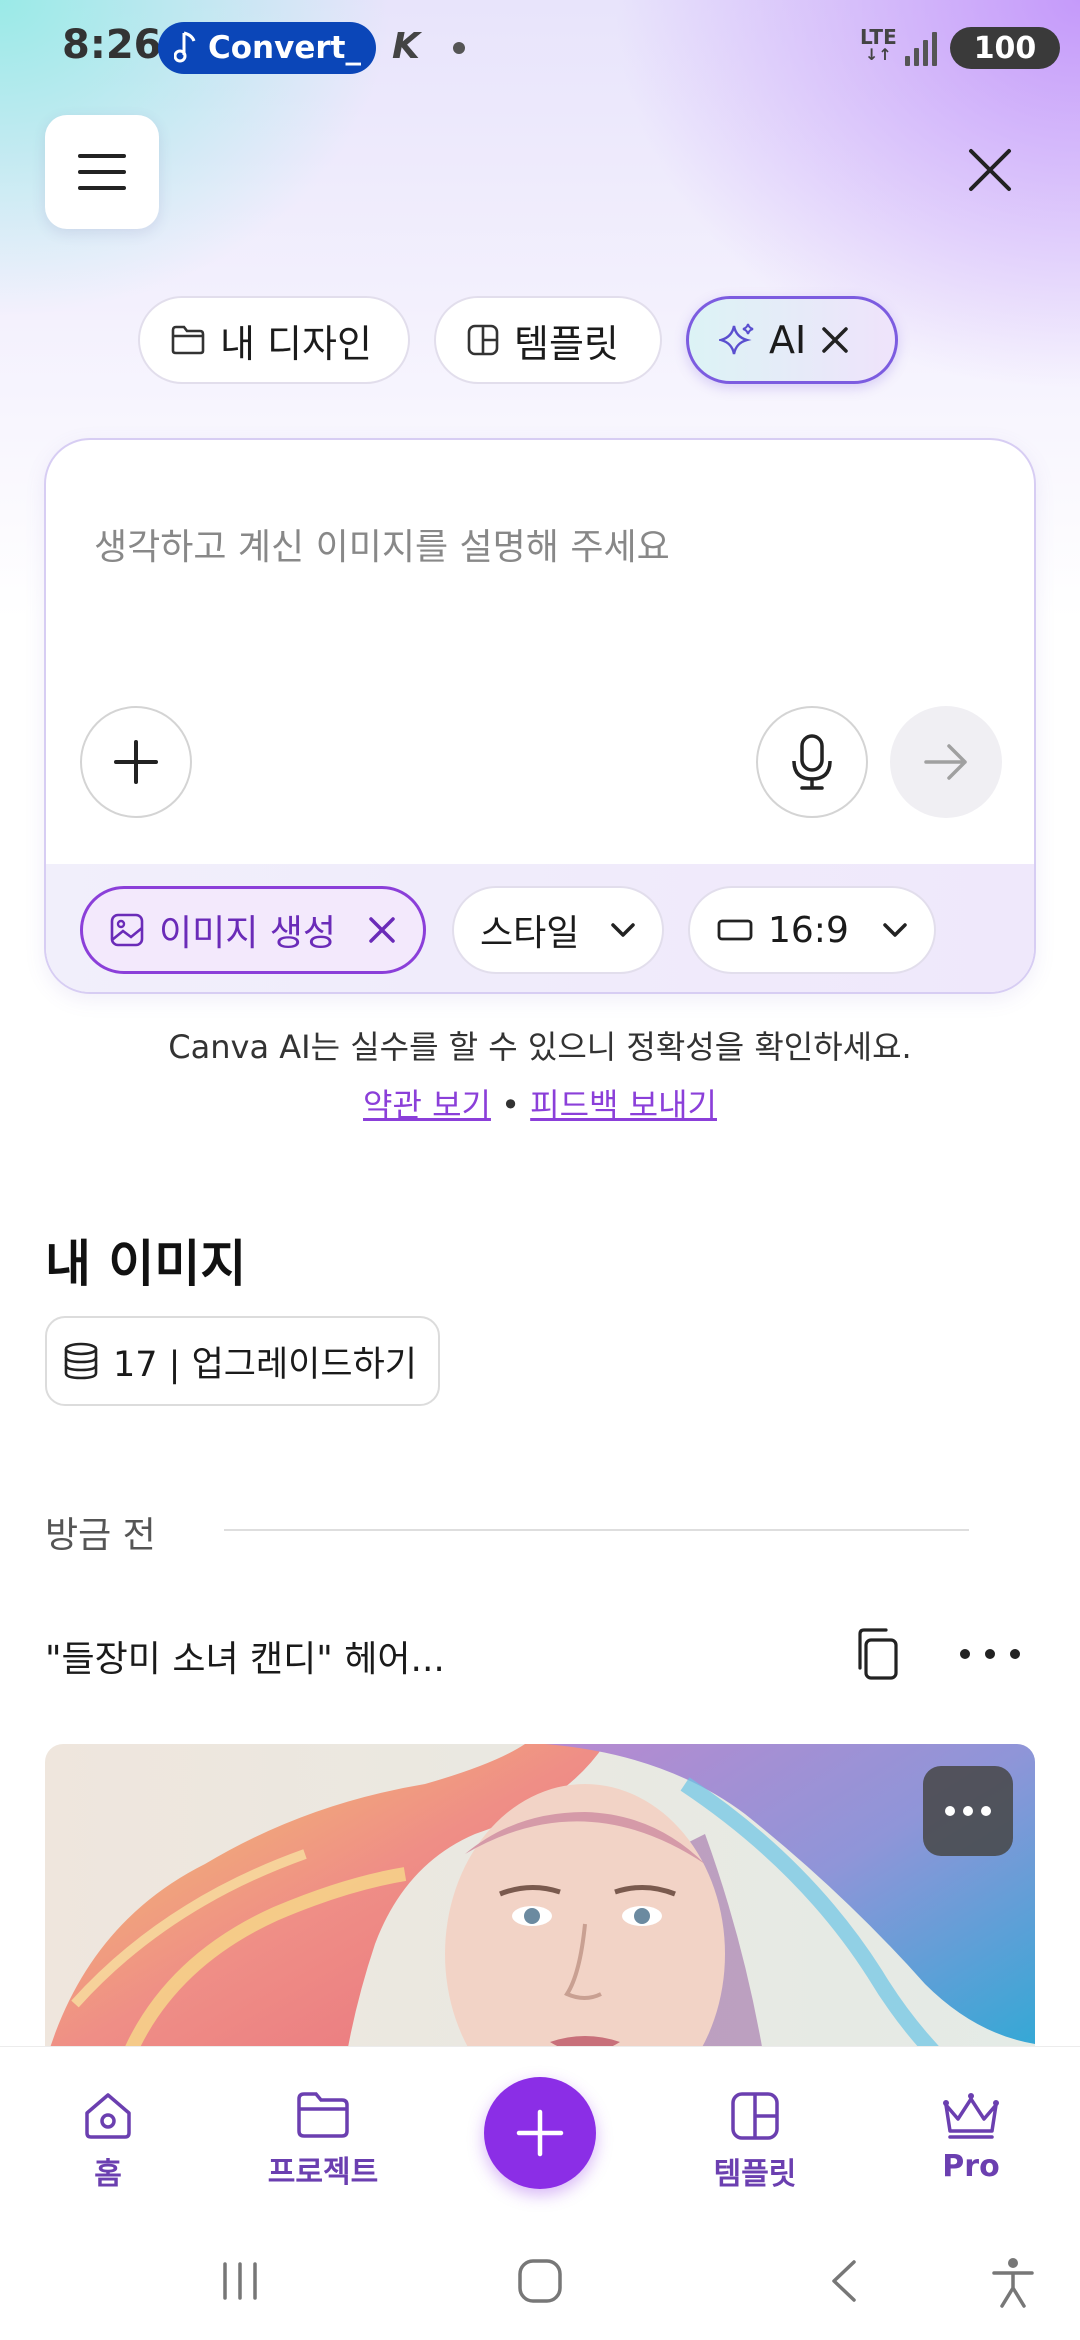  I want to click on style-label: 스타일, so click(530, 933).